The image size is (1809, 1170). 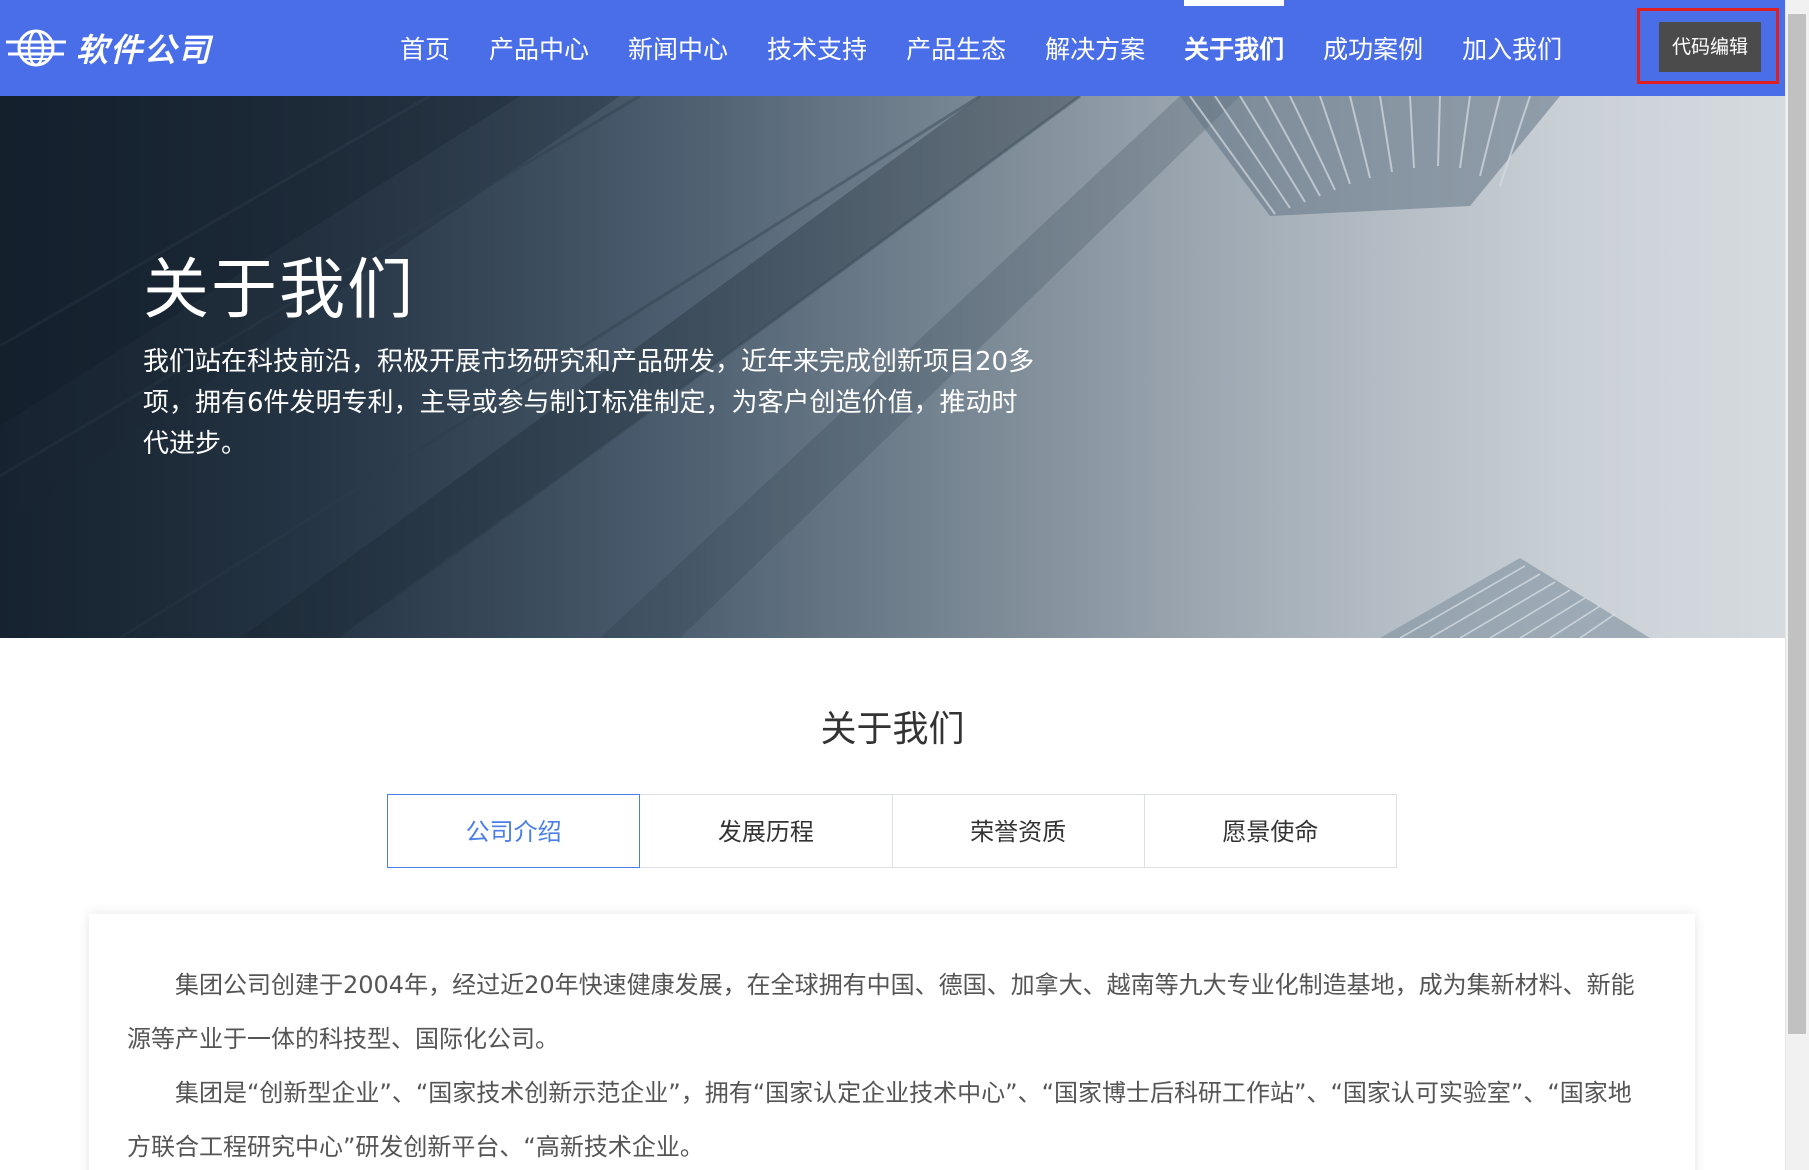 I want to click on scrollbar-thumb, so click(x=1797, y=524).